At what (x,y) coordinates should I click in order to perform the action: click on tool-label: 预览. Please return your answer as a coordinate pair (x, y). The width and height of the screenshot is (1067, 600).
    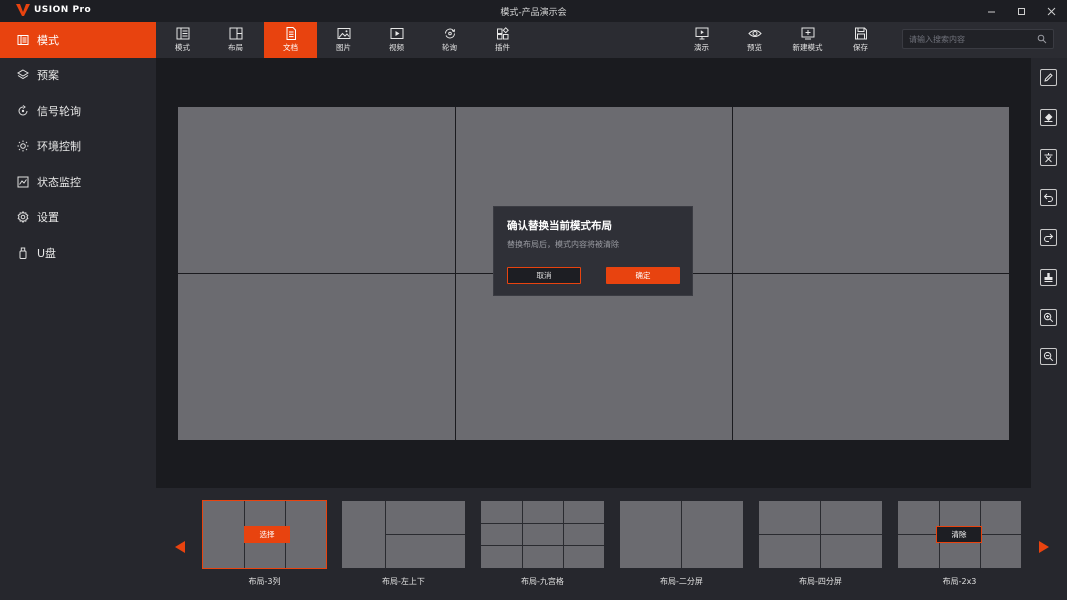
    Looking at the image, I should click on (754, 47).